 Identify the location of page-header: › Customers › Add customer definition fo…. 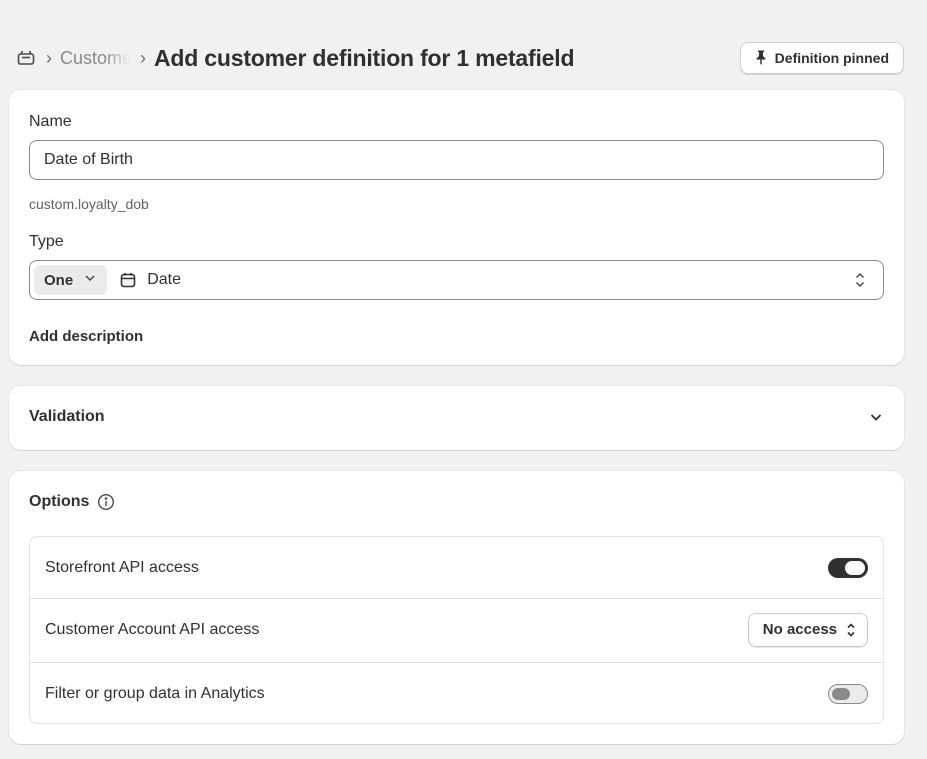
(460, 58).